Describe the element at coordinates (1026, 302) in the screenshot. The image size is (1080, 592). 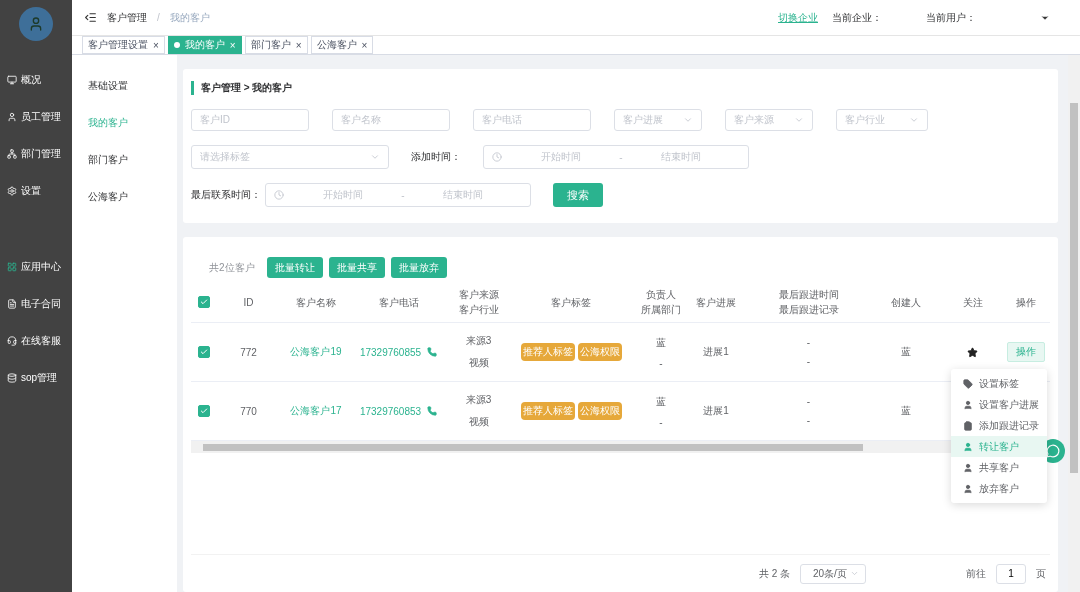
I see `column-header: 操作` at that location.